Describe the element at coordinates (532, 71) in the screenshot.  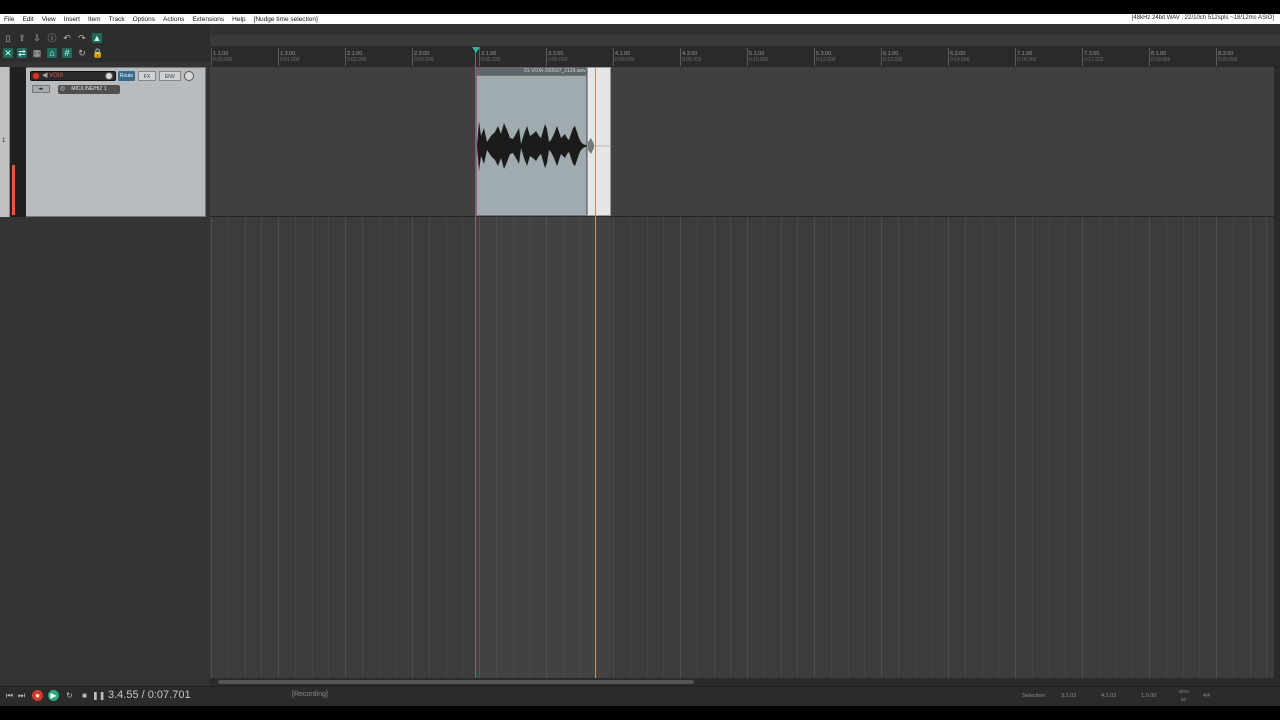
I see `media-item-label: 01-VOIX-200507_2129.wav` at that location.